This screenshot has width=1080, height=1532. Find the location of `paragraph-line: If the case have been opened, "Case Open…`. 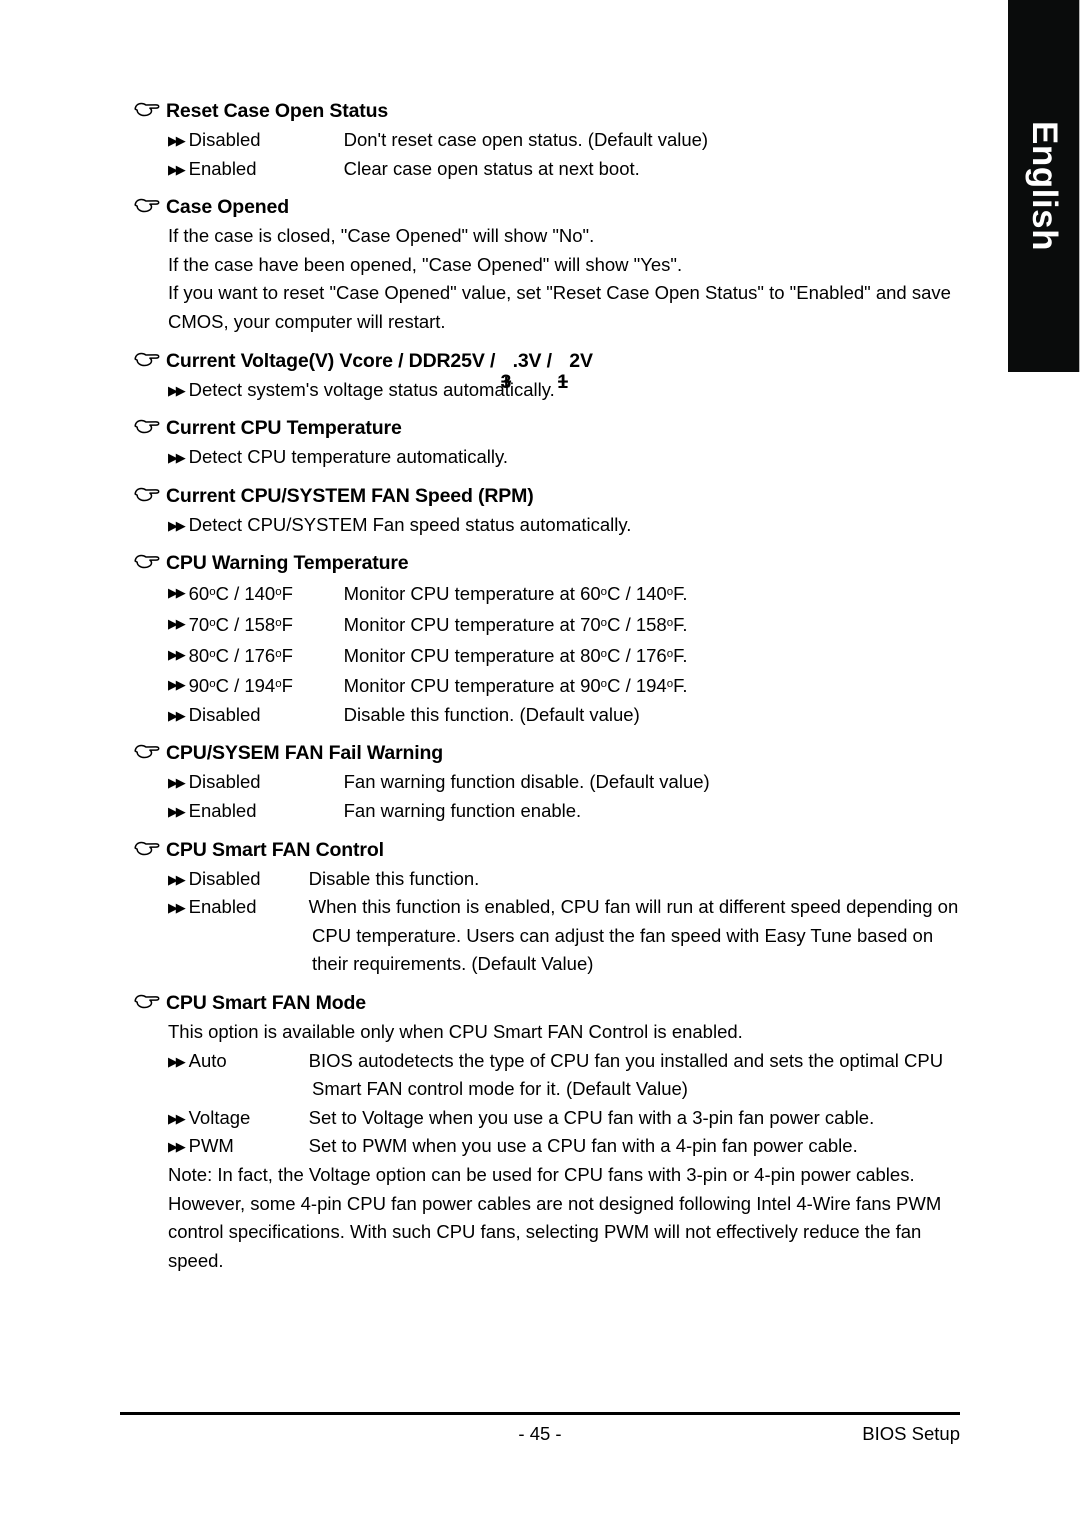

paragraph-line: If the case have been opened, "Case Open… is located at coordinates (425, 264).